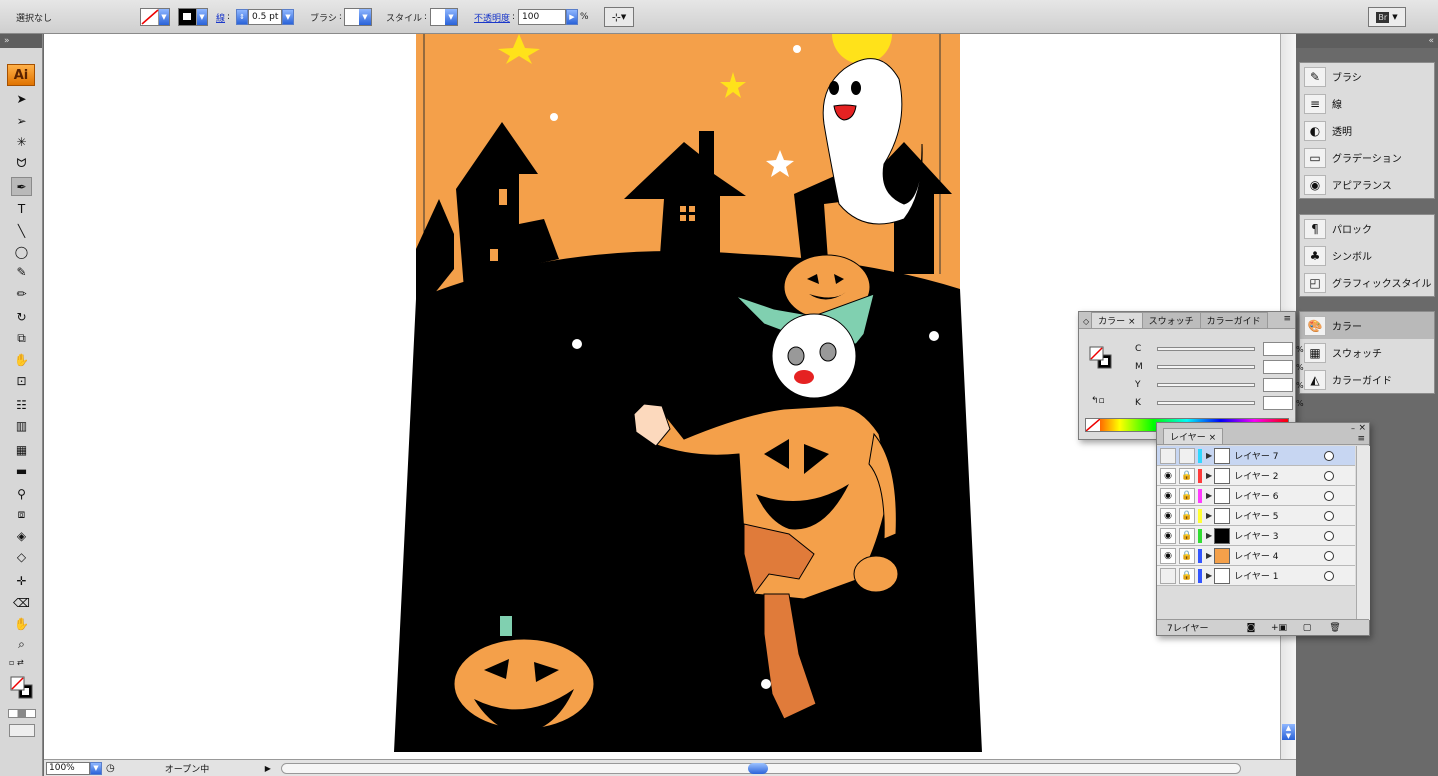 Image resolution: width=1438 pixels, height=776 pixels. Describe the element at coordinates (22, 663) in the screenshot. I see `default-colors-icon: ▫ ⇄` at that location.